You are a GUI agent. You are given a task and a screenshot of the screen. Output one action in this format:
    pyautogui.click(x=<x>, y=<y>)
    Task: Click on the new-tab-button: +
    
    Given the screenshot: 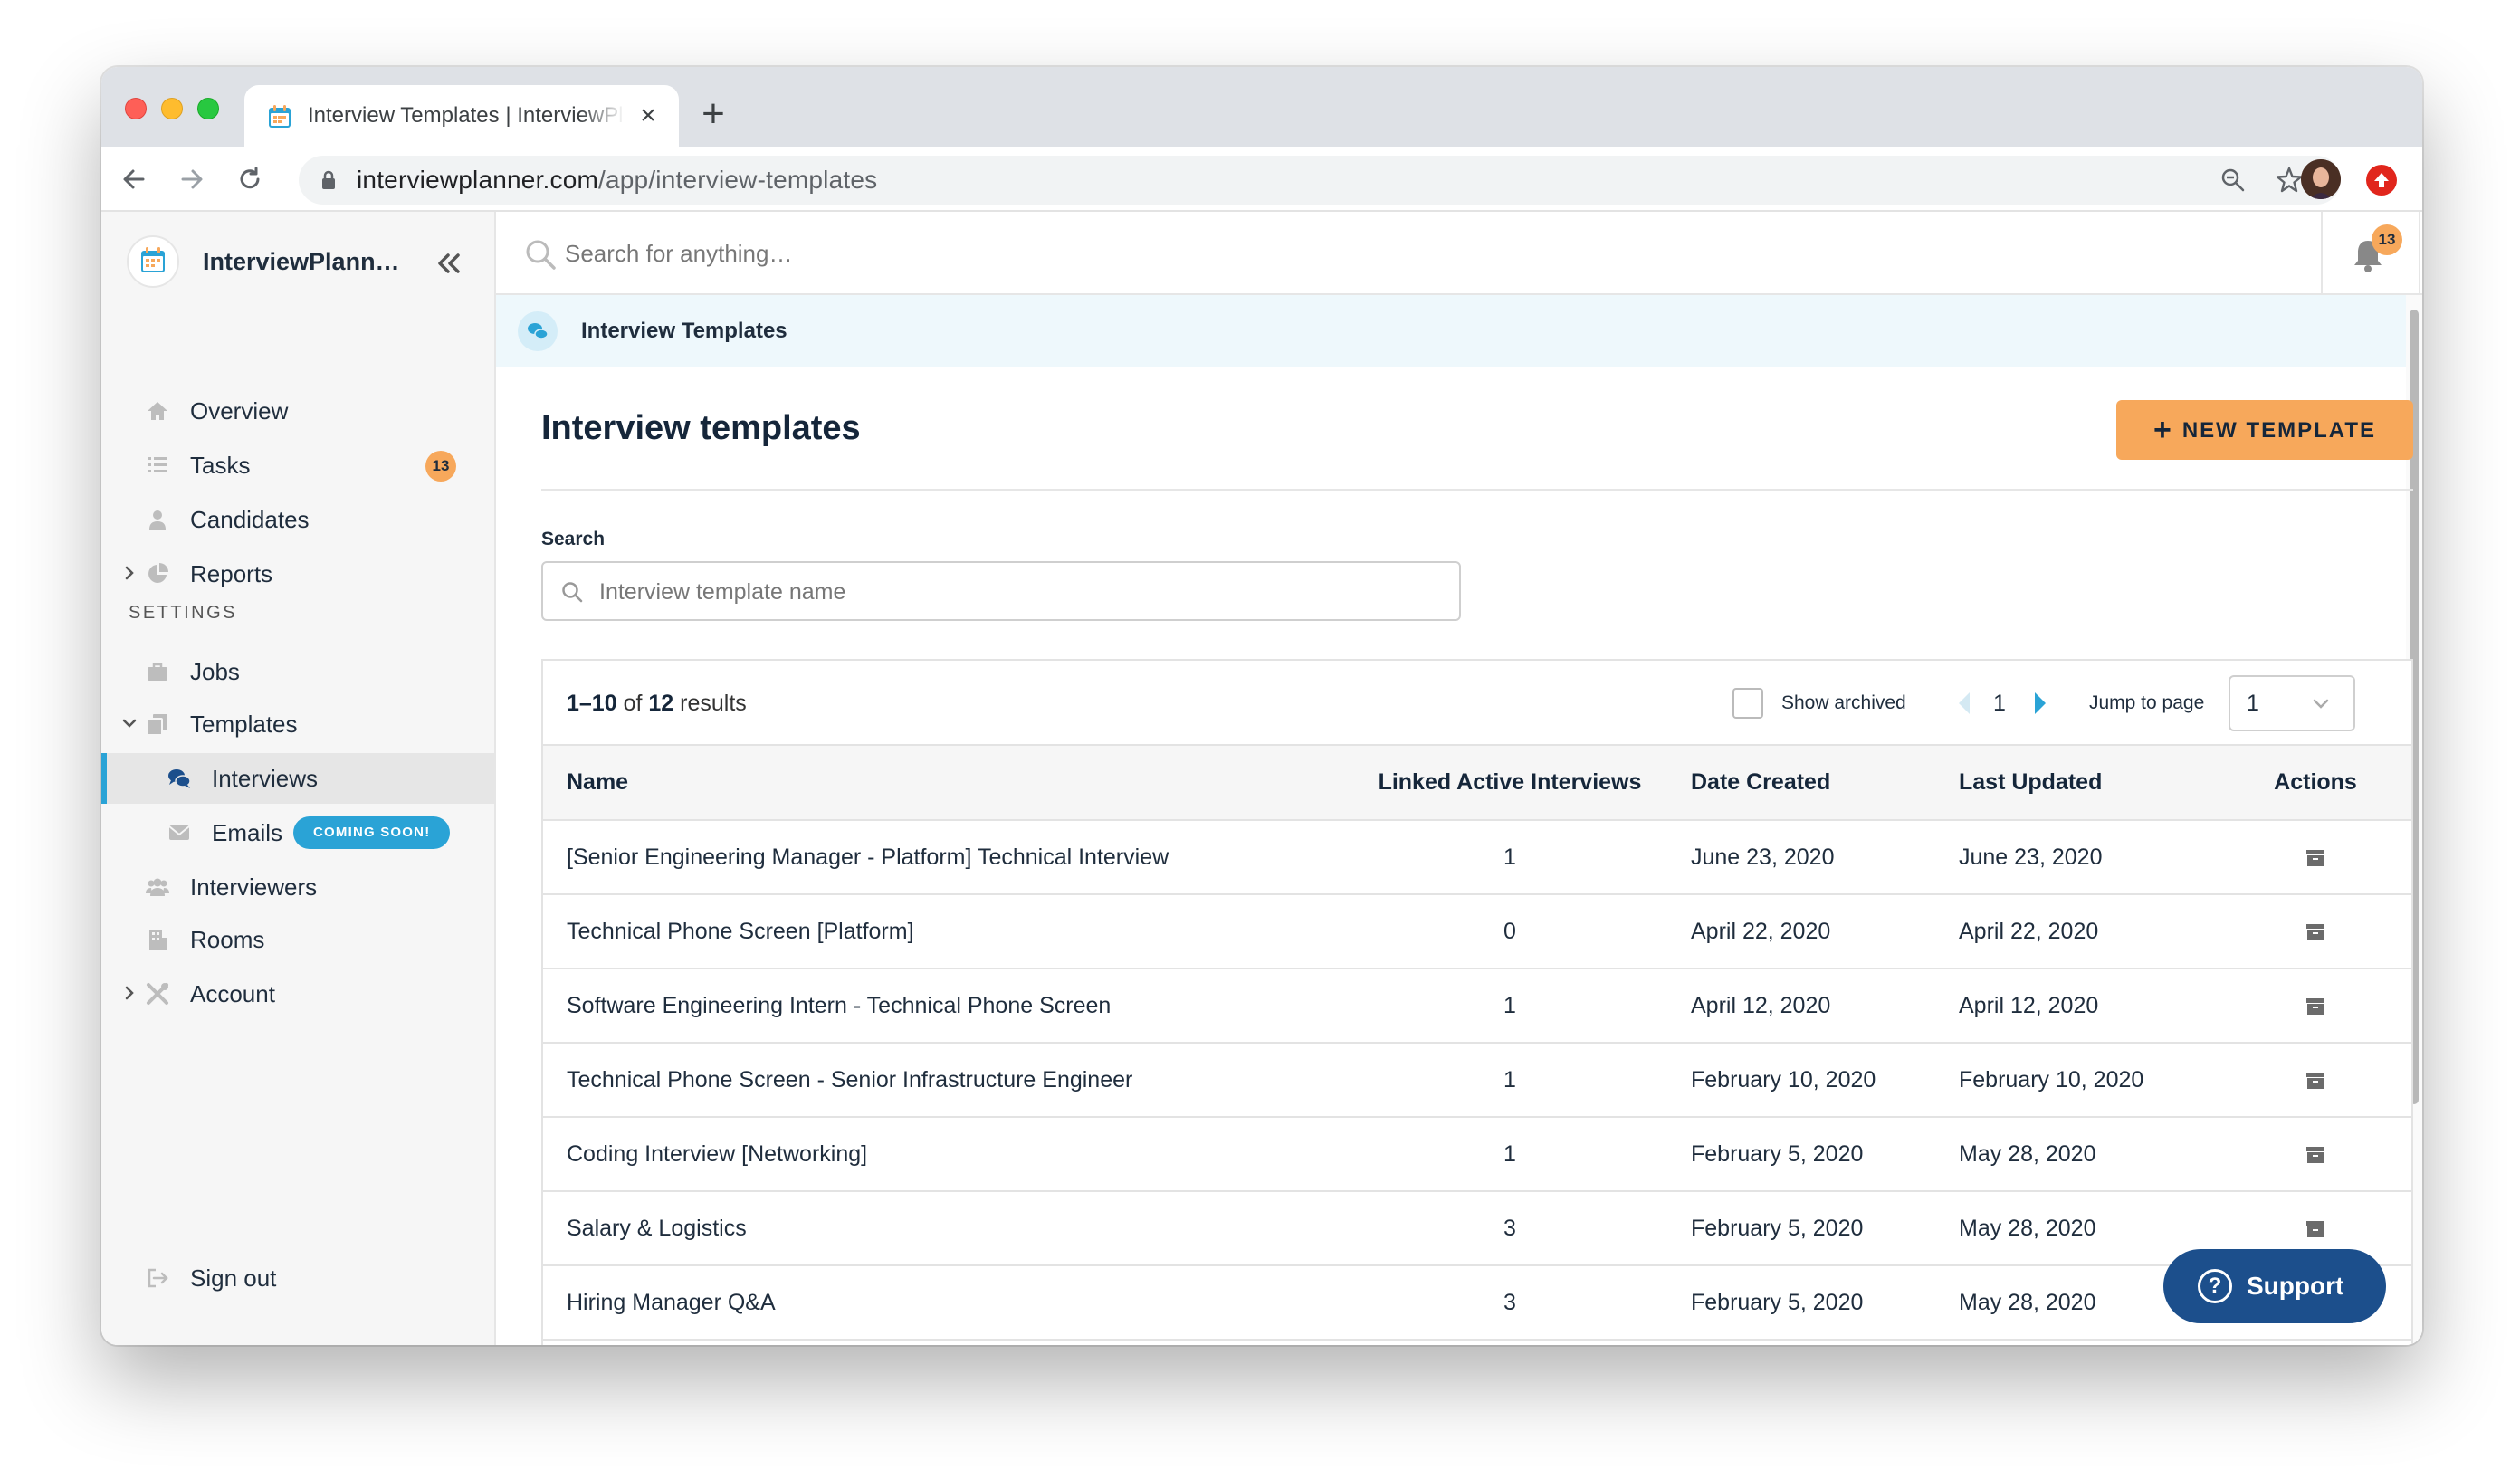 What is the action you would take?
    pyautogui.click(x=713, y=114)
    